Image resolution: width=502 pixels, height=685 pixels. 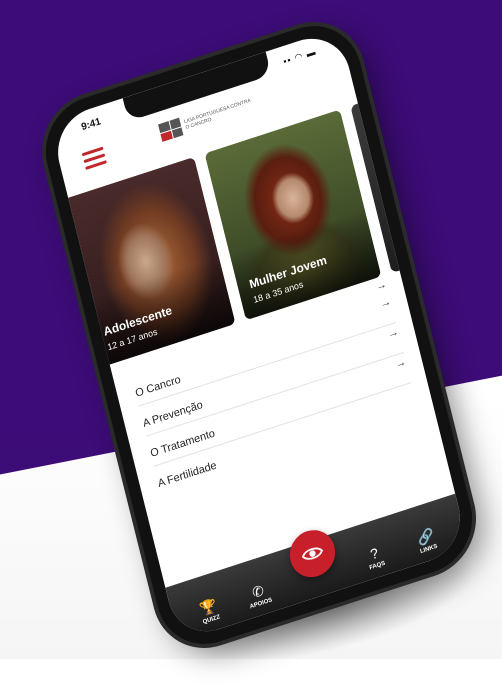 What do you see at coordinates (300, 56) in the screenshot?
I see `status-icons: ▪▪ ◠ ▬` at bounding box center [300, 56].